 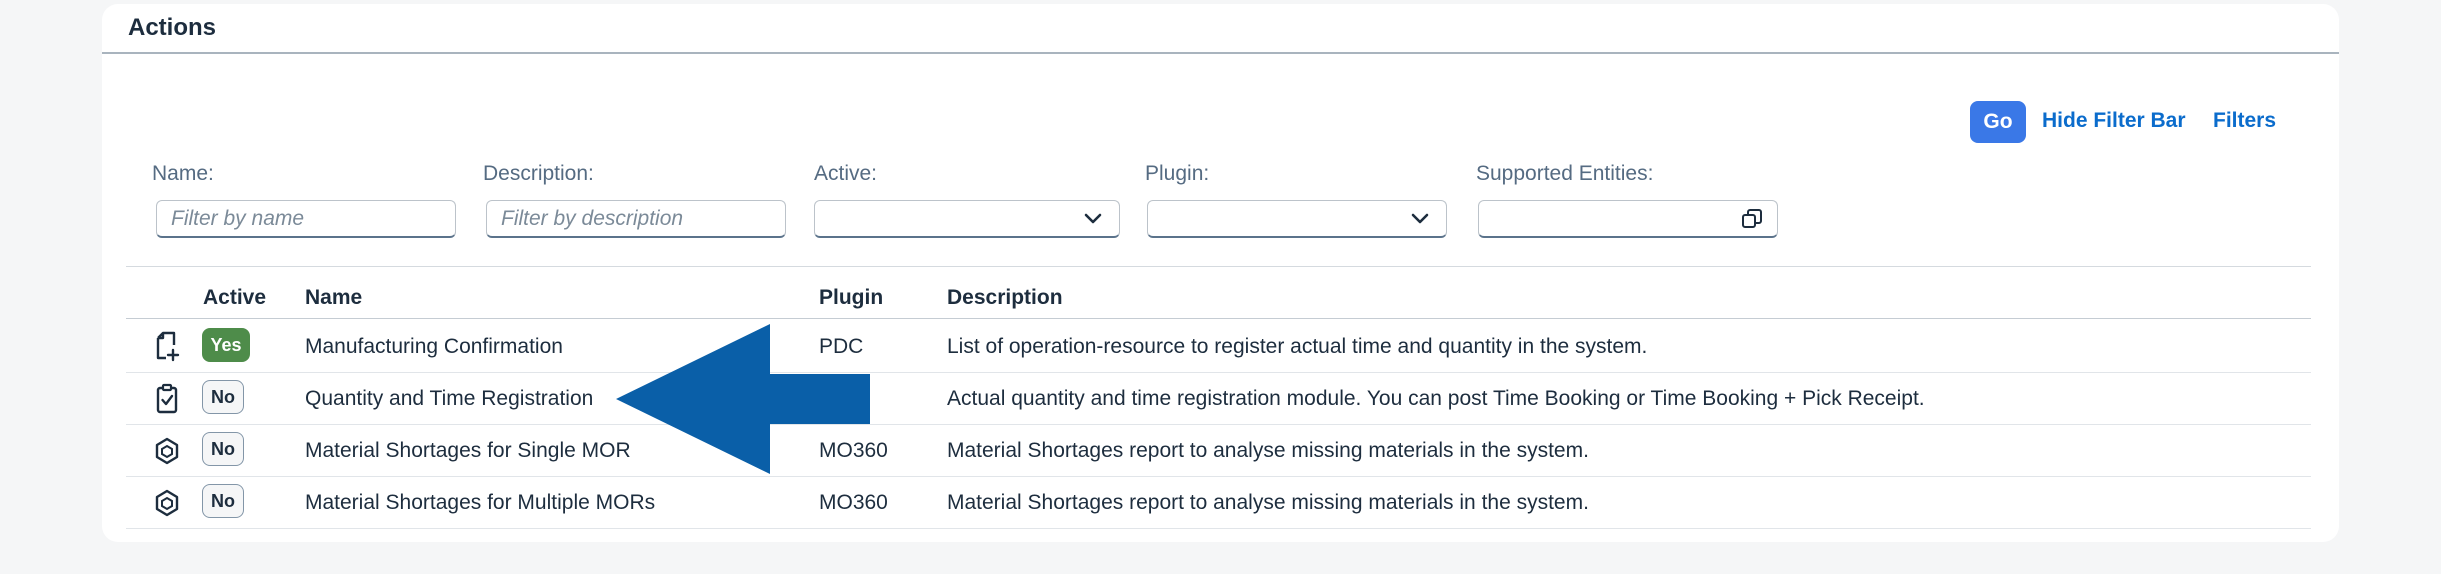 What do you see at coordinates (2114, 121) in the screenshot?
I see `hide-filter-bar-button: Hide Filter Bar` at bounding box center [2114, 121].